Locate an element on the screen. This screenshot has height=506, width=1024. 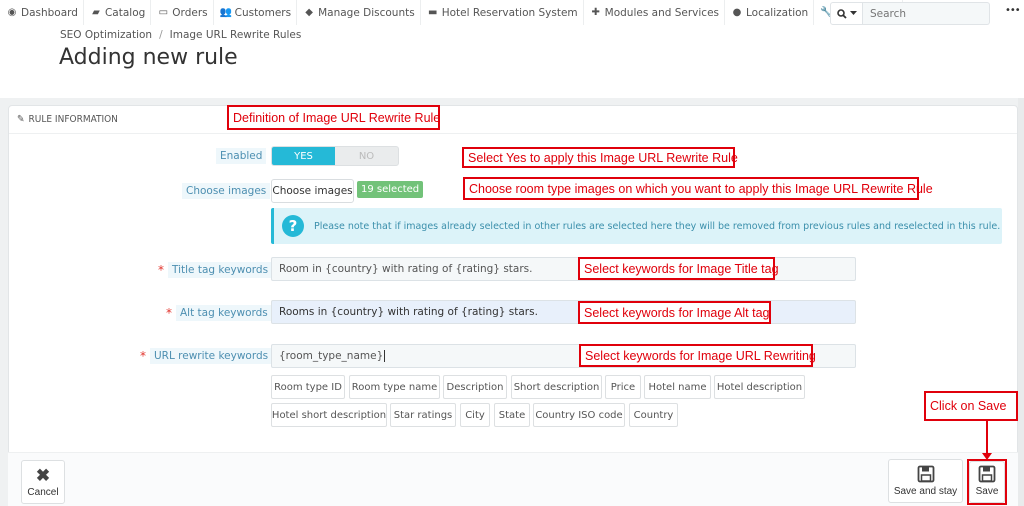
keyword-button: State is located at coordinates (512, 415).